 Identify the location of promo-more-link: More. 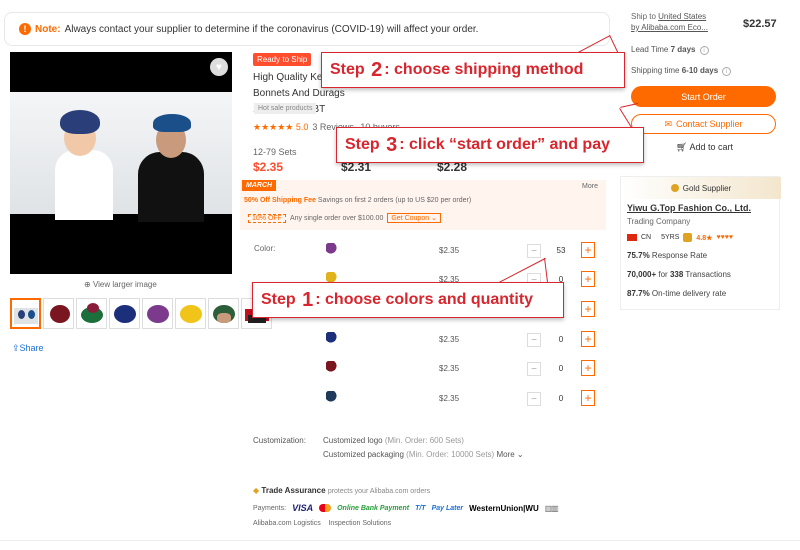
(590, 186).